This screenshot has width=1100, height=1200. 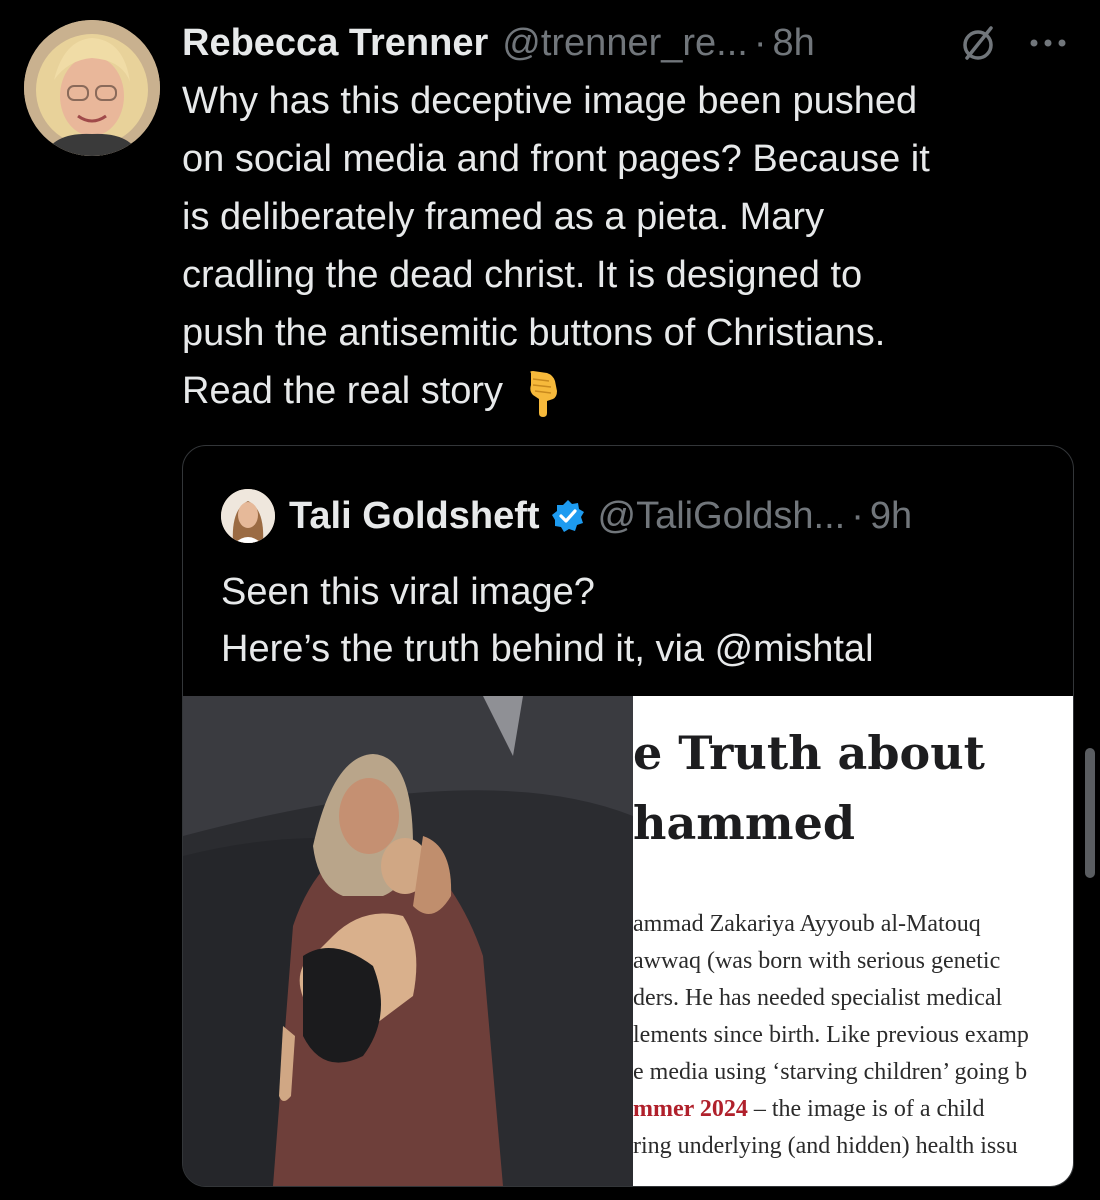 What do you see at coordinates (831, 1035) in the screenshot?
I see `article-body-line: lements since birth. Like previous examp` at bounding box center [831, 1035].